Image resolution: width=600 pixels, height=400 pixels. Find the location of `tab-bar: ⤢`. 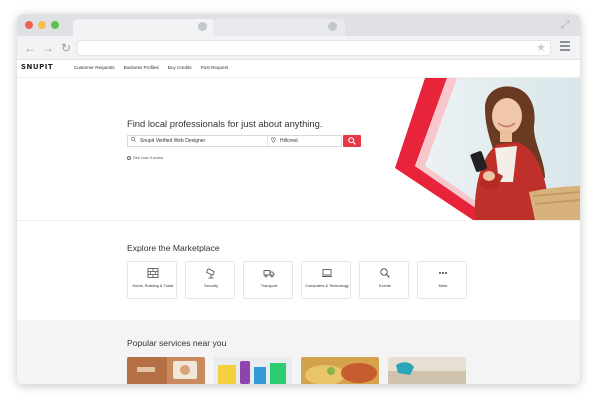

tab-bar: ⤢ is located at coordinates (298, 25).